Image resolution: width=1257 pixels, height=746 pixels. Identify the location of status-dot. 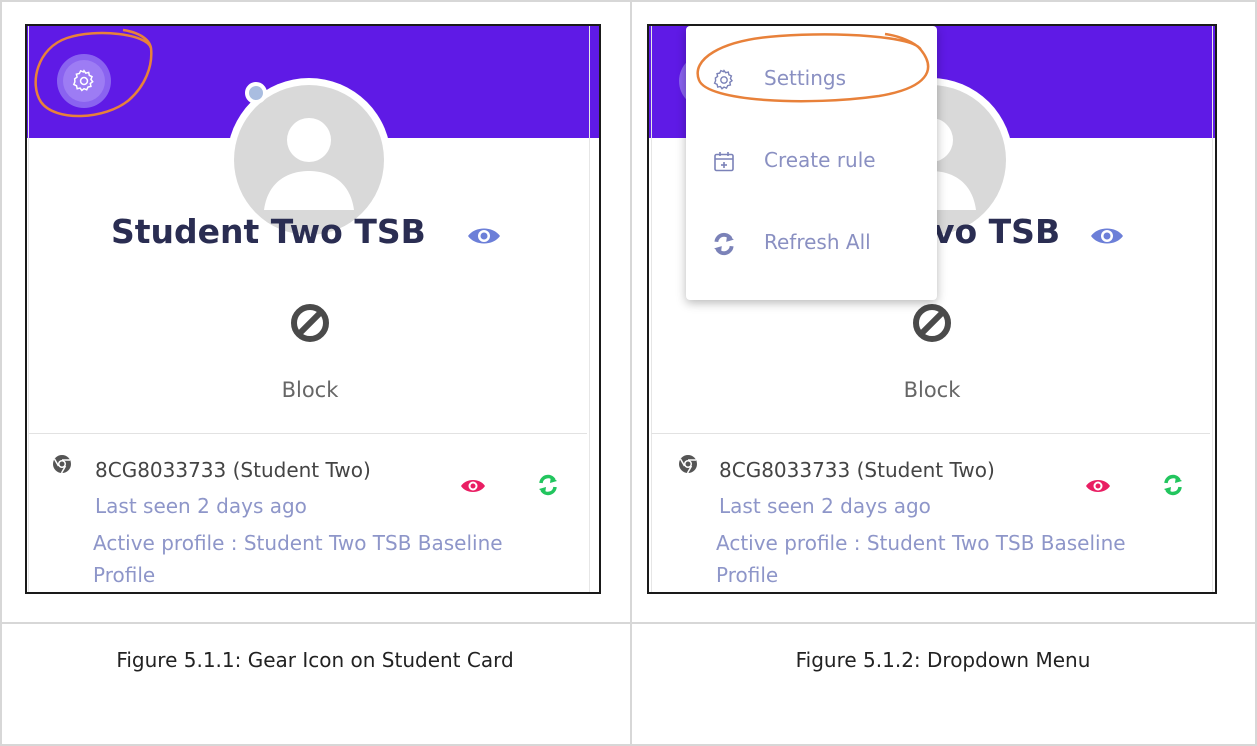
(256, 93).